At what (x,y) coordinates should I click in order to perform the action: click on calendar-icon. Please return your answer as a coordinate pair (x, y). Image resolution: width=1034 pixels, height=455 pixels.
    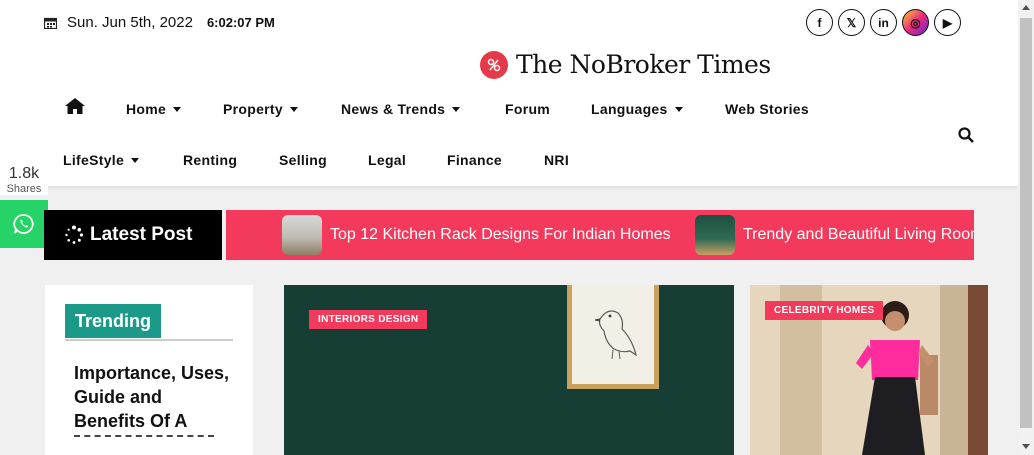
    Looking at the image, I should click on (50, 23).